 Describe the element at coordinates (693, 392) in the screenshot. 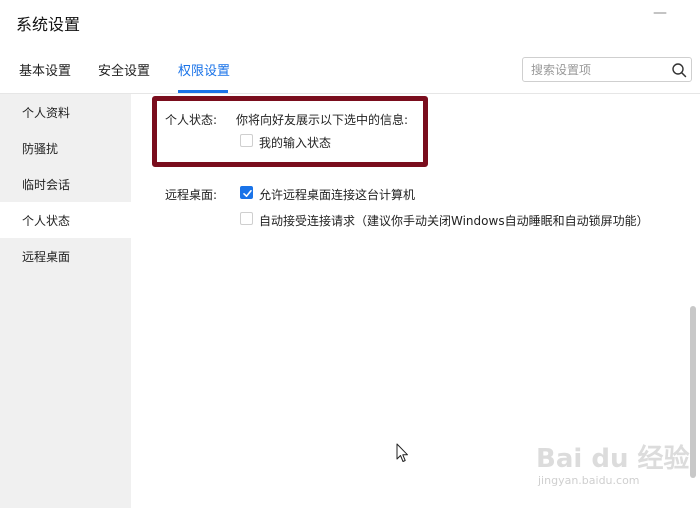

I see `vertical-scrollbar` at that location.